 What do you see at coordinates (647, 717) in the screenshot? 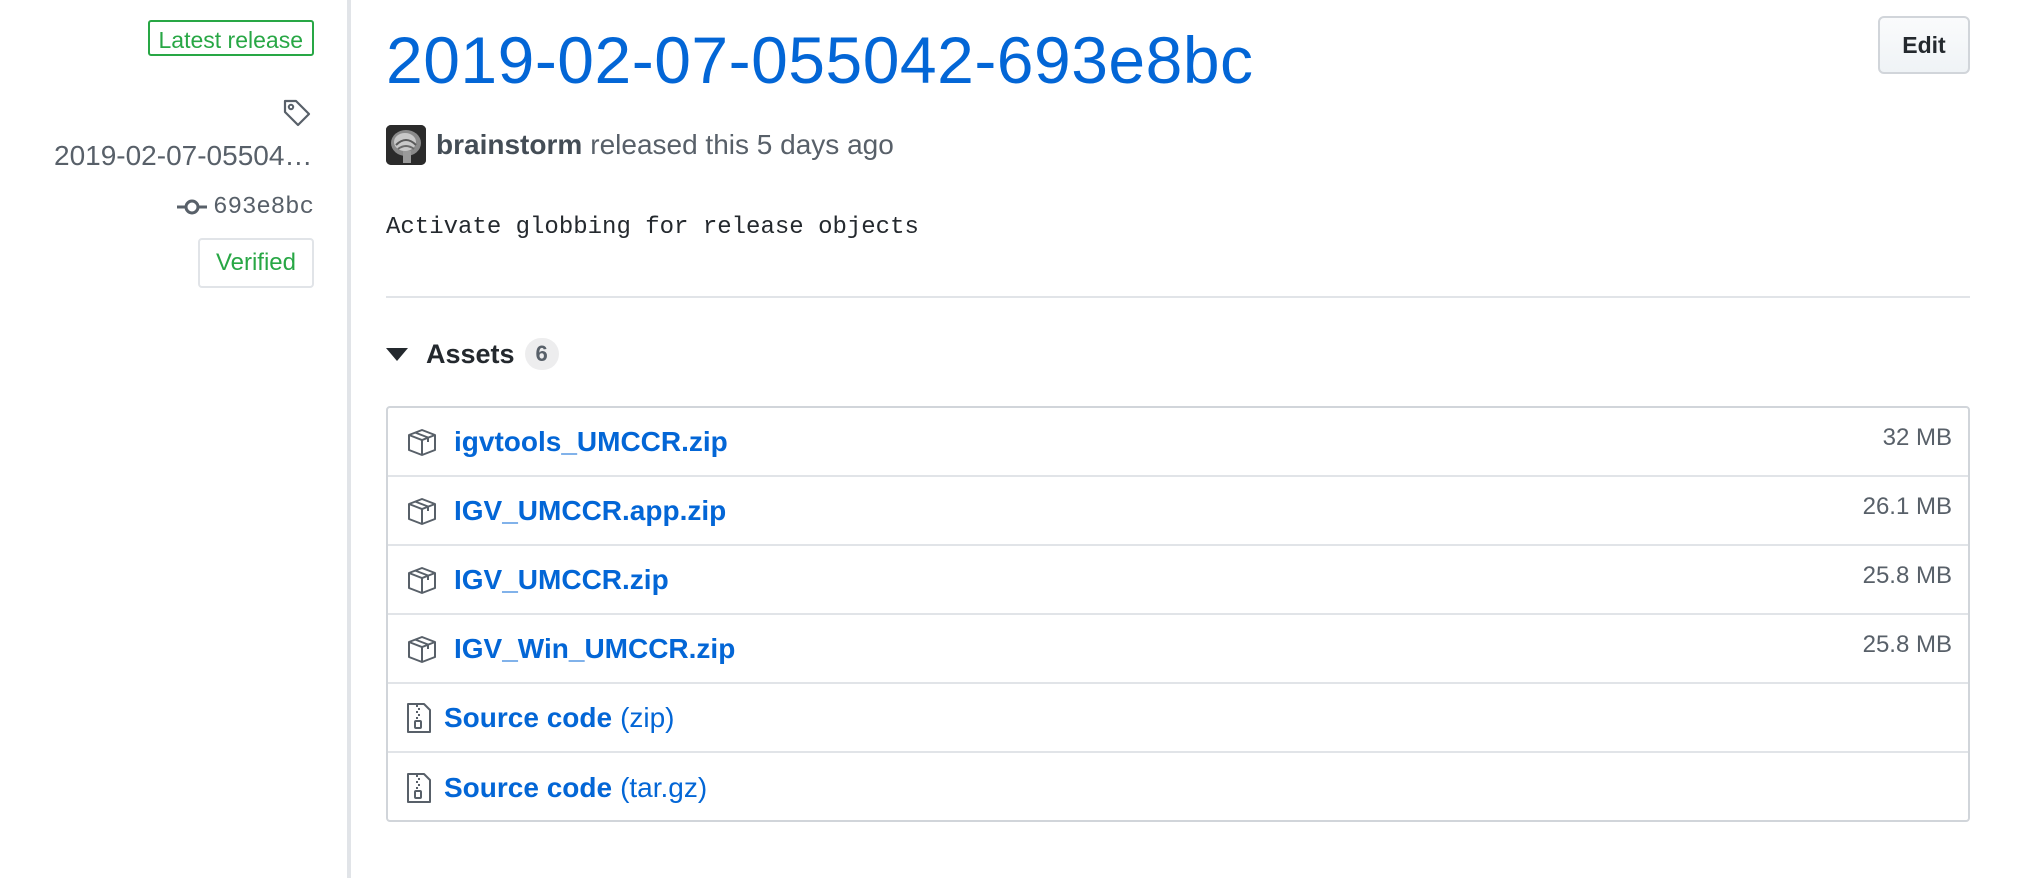
I see `asset-format: (zip)` at bounding box center [647, 717].